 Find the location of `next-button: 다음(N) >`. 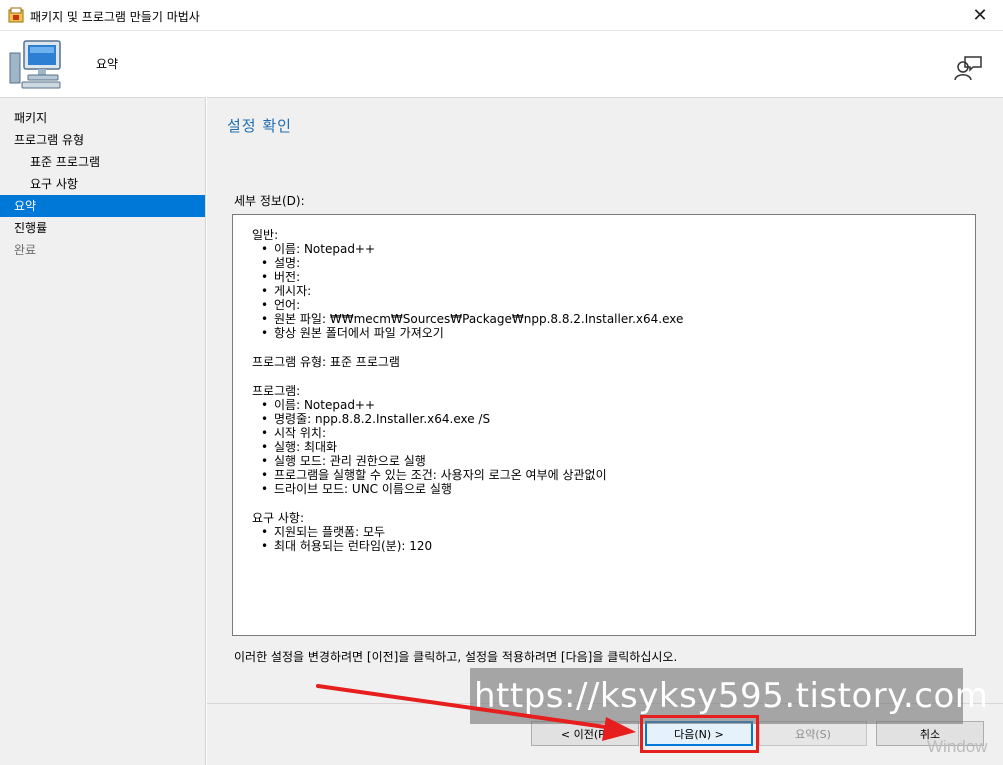

next-button: 다음(N) > is located at coordinates (699, 733).